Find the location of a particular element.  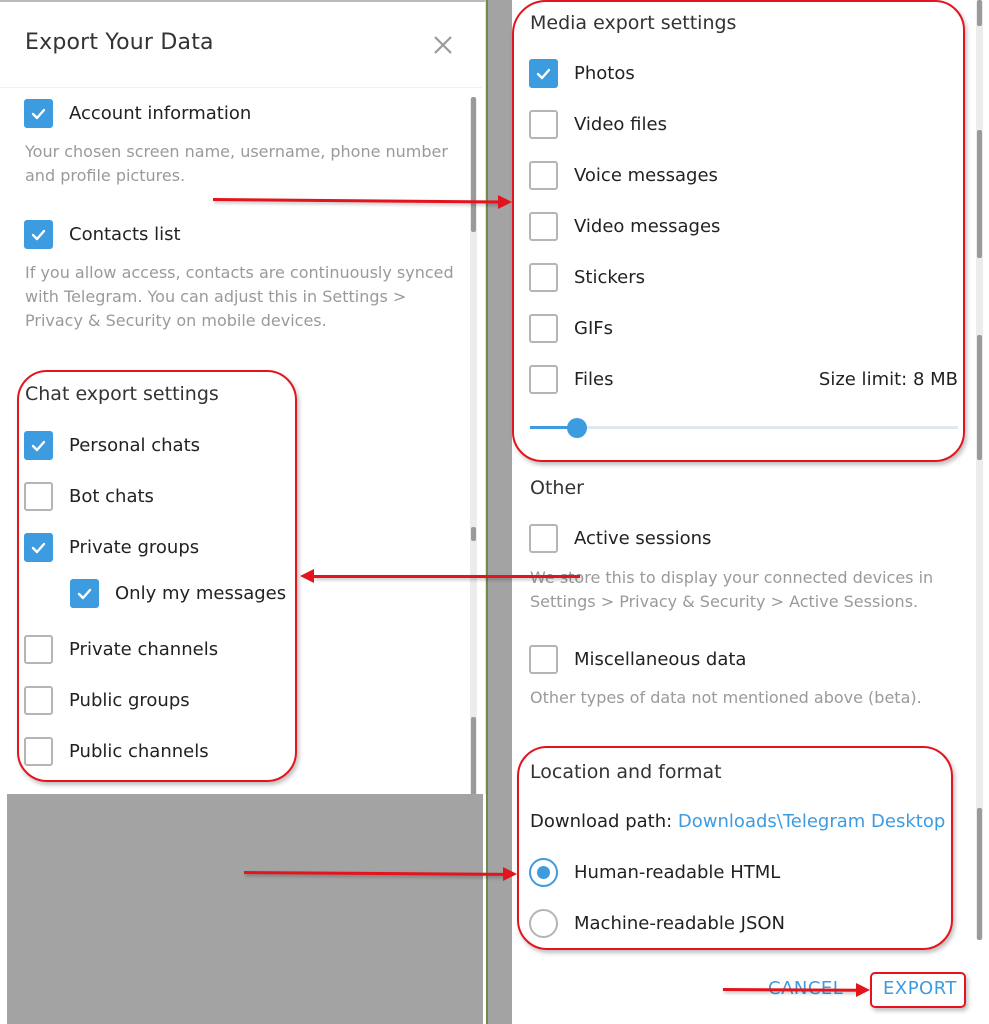

miscellaneous-data-label: Miscellaneous data is located at coordinates (660, 659).